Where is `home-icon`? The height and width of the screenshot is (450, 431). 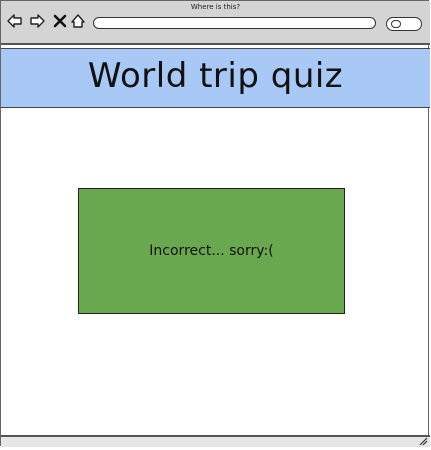
home-icon is located at coordinates (78, 21).